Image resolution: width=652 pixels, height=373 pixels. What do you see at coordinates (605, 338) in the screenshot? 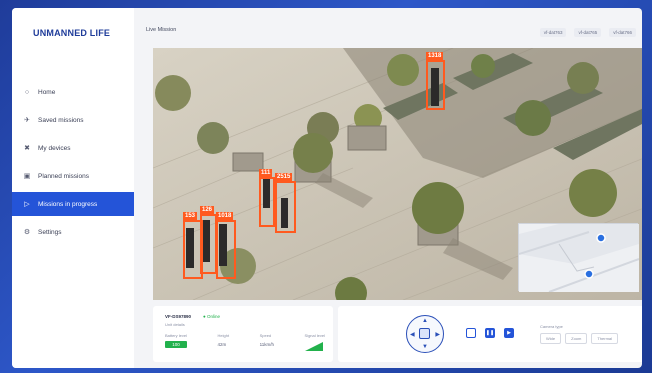
I see `camera-option-thermal: Thermal` at bounding box center [605, 338].